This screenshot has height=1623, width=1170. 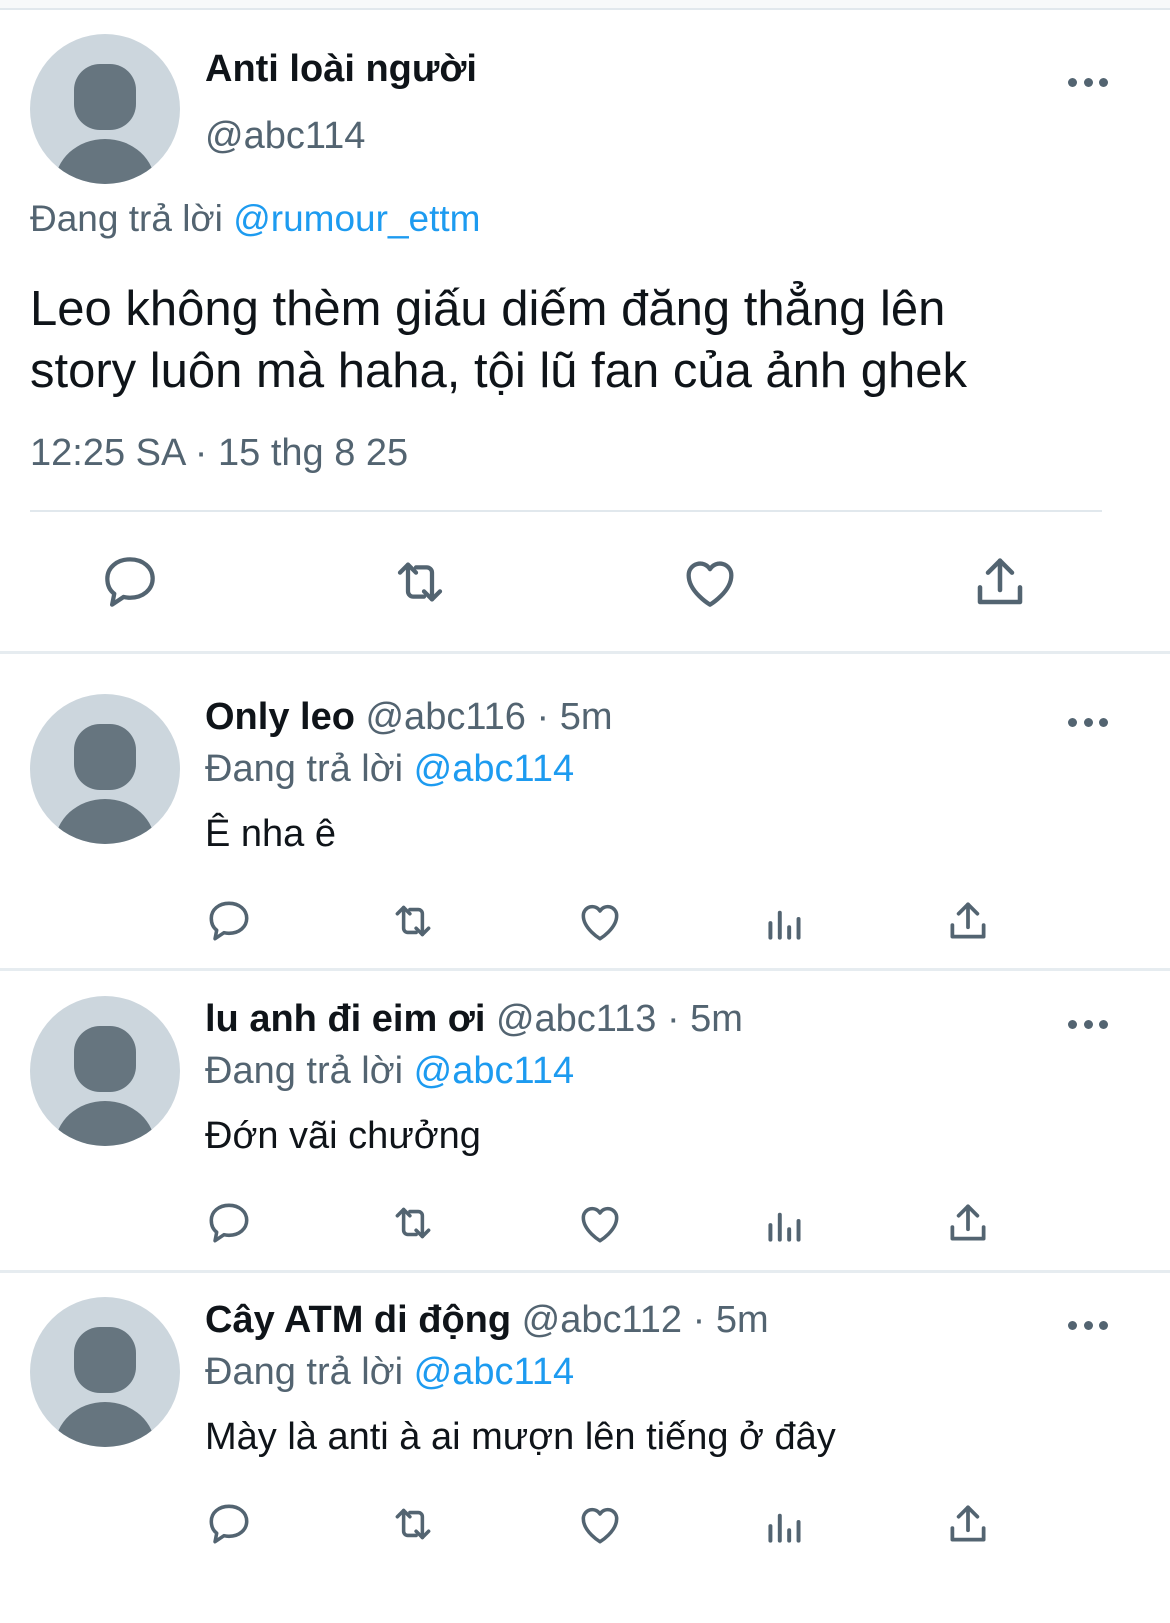 I want to click on author-name: Cây ATM di động, so click(x=358, y=1320).